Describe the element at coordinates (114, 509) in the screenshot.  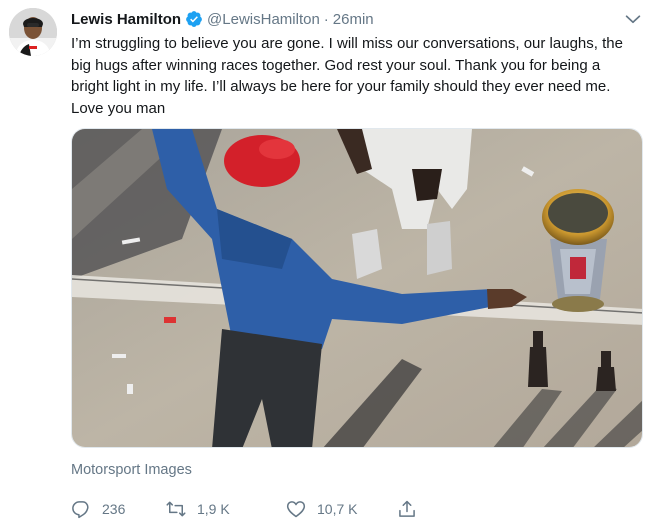
I see `reply-count: 236` at that location.